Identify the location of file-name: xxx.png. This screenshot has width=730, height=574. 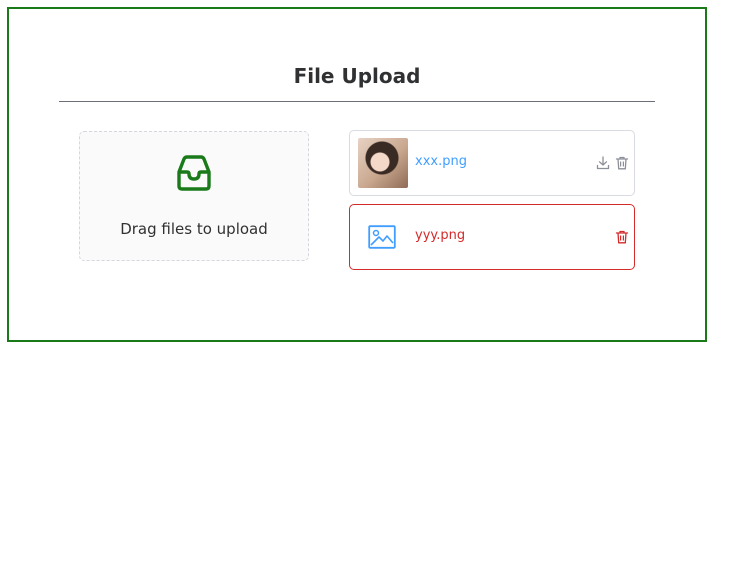
(441, 161).